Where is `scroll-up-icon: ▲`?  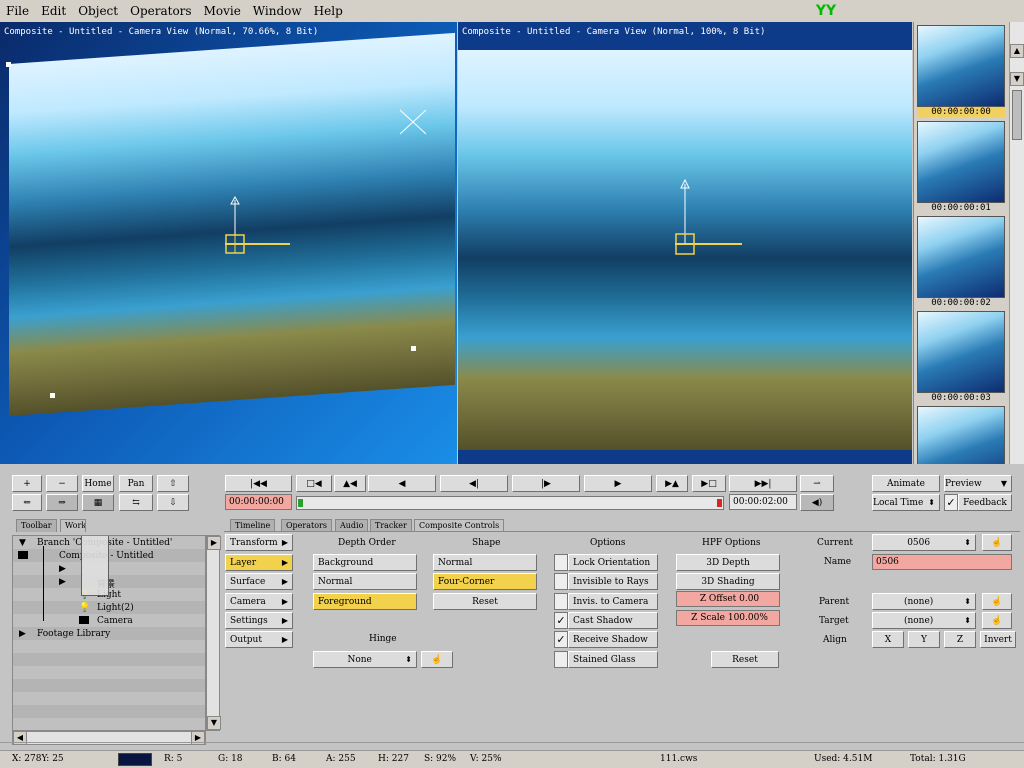 scroll-up-icon: ▲ is located at coordinates (1017, 51).